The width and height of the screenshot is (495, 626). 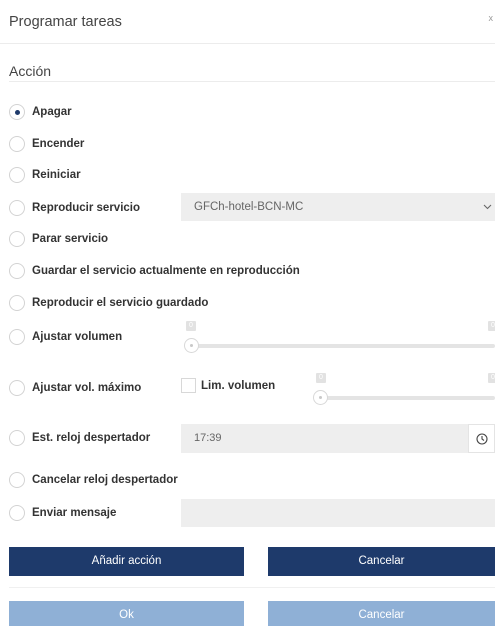 I want to click on radio-parar-servicio, so click(x=17, y=239).